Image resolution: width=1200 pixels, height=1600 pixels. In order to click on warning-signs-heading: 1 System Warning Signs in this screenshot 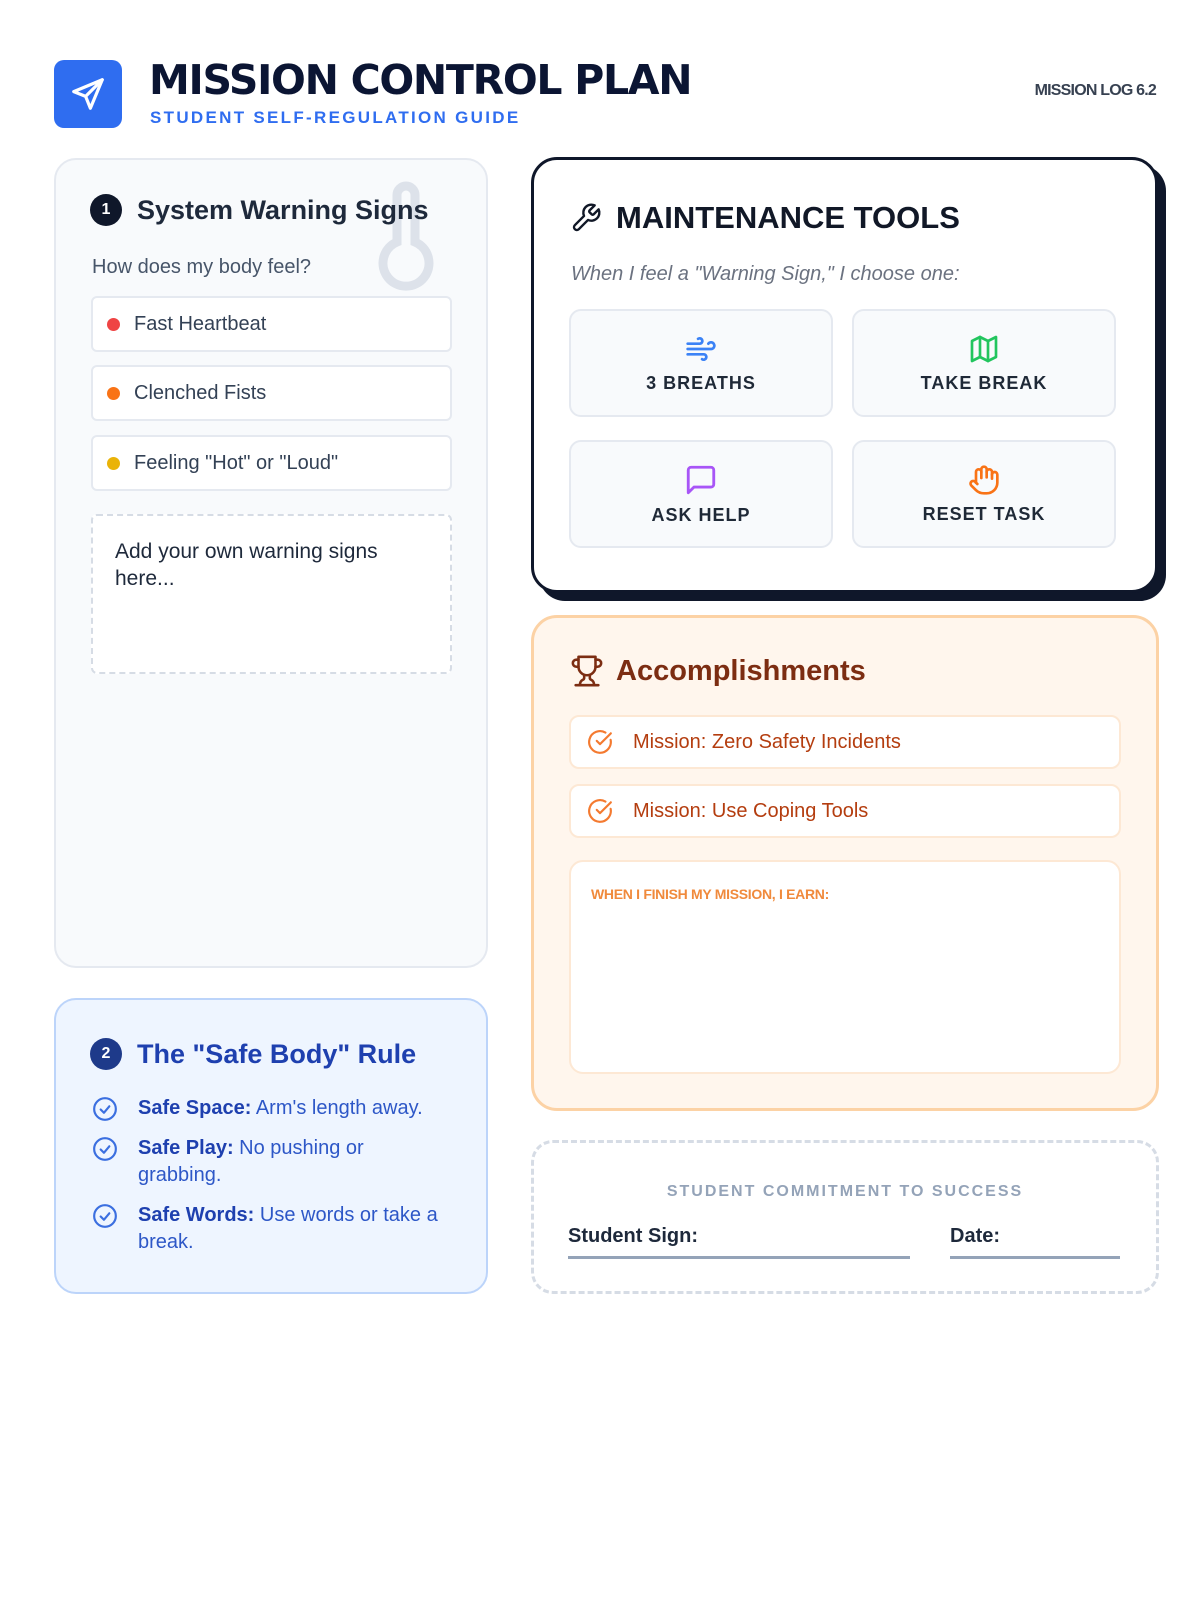, I will do `click(259, 210)`.